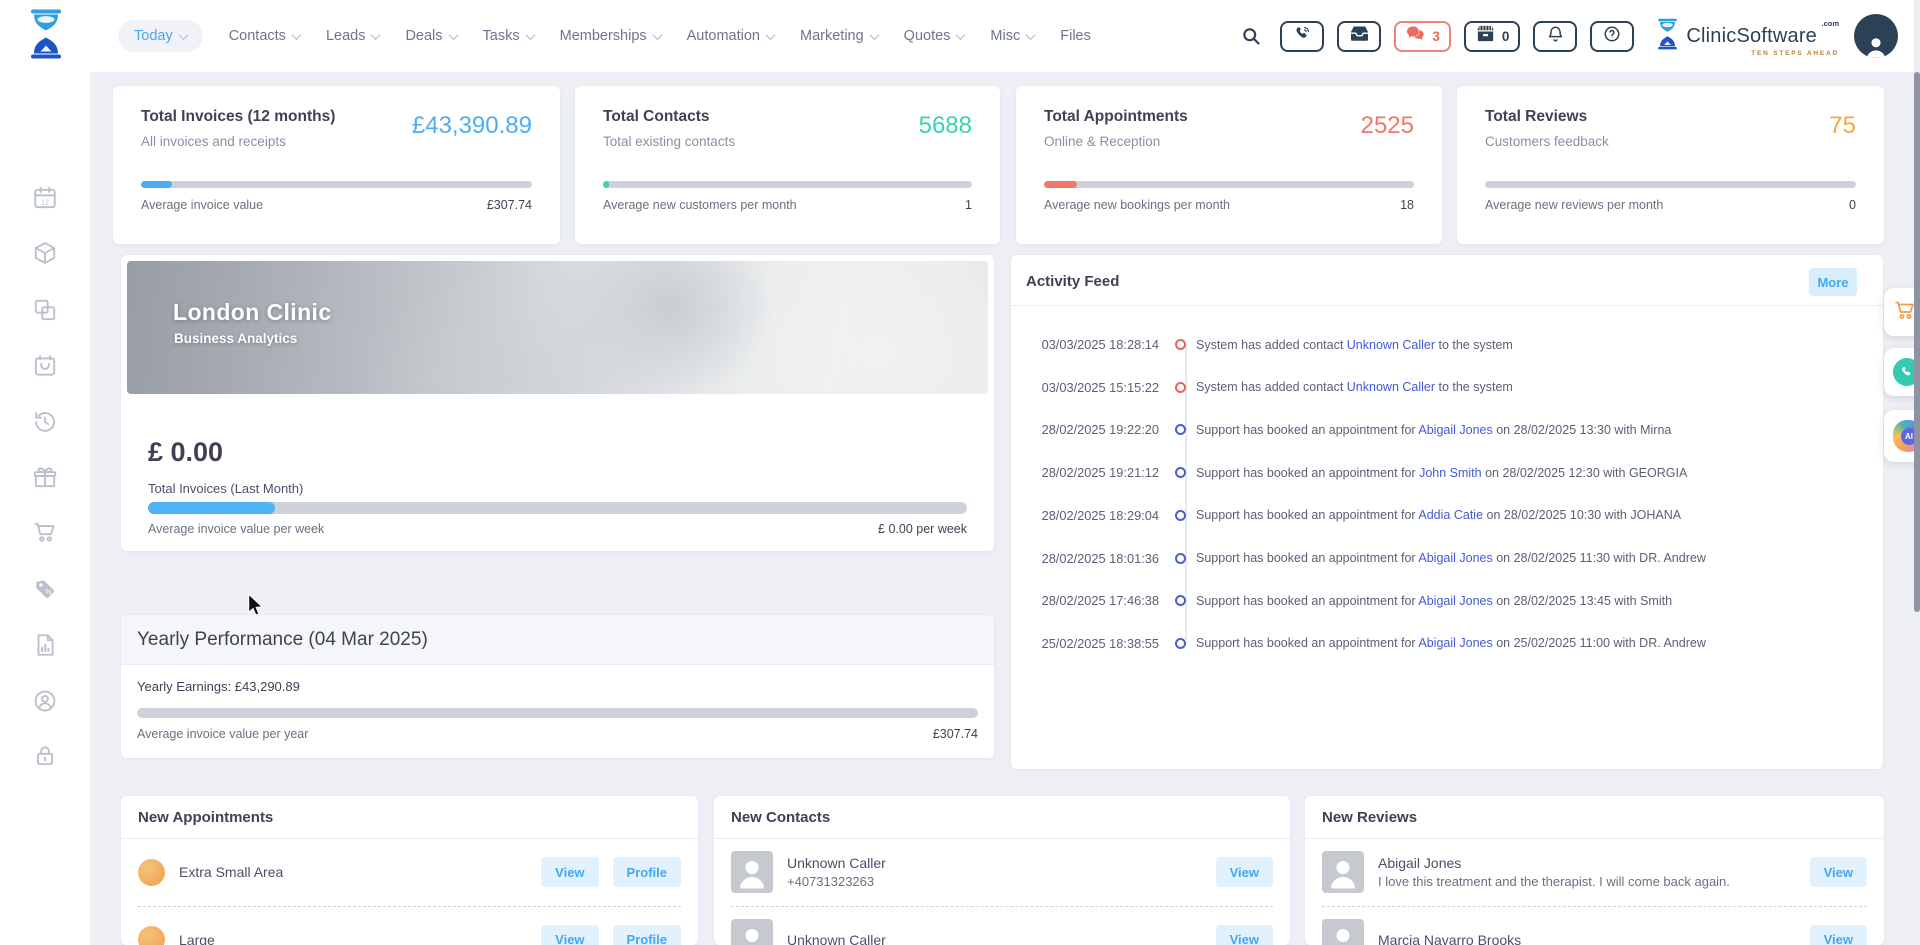 The height and width of the screenshot is (945, 1920). I want to click on chevron-down-icon, so click(296, 34).